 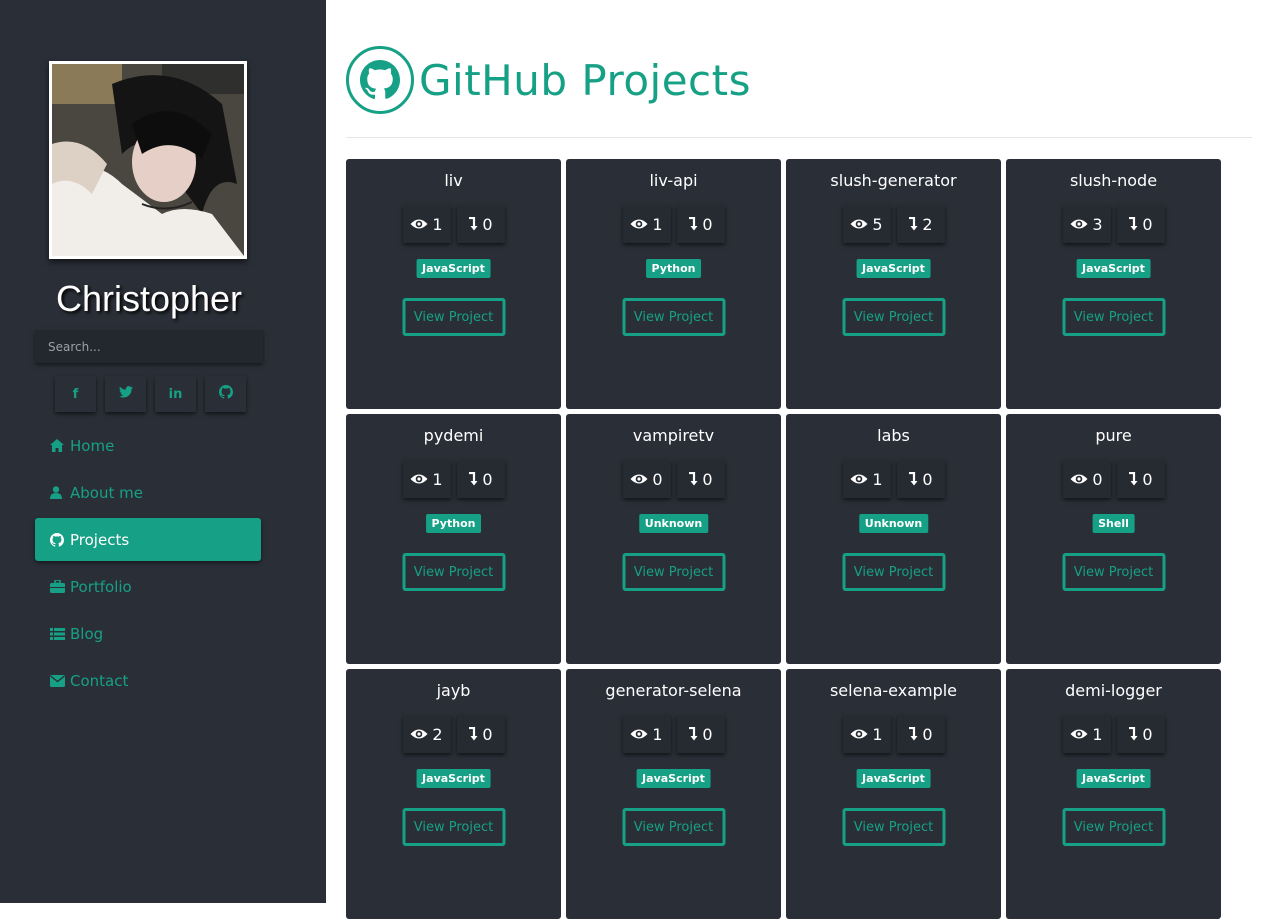 What do you see at coordinates (1113, 690) in the screenshot?
I see `project-name: demi-logger` at bounding box center [1113, 690].